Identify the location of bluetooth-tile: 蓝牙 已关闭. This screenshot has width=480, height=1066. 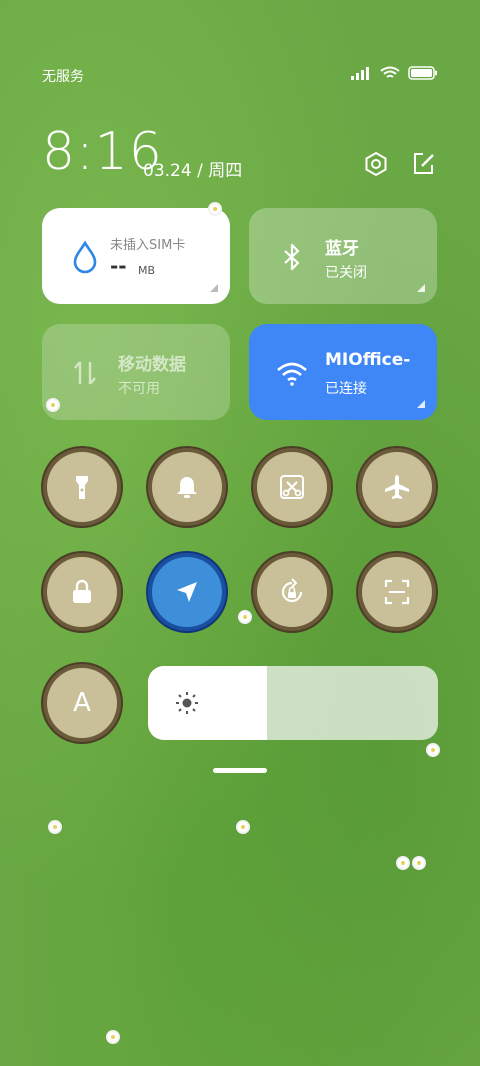
(343, 256).